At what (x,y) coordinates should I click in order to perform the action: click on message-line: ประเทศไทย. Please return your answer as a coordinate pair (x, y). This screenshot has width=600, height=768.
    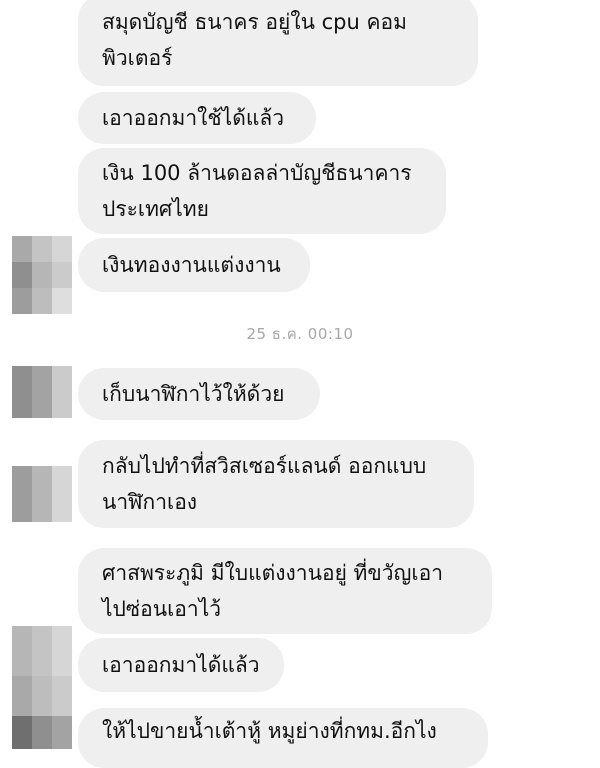
    Looking at the image, I should click on (155, 209).